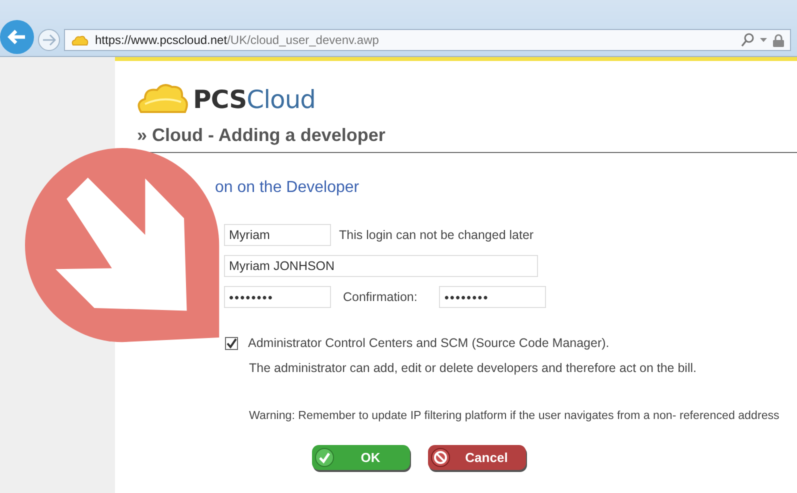 This screenshot has height=493, width=797. I want to click on field-hint: This login can not be changed later, so click(436, 235).